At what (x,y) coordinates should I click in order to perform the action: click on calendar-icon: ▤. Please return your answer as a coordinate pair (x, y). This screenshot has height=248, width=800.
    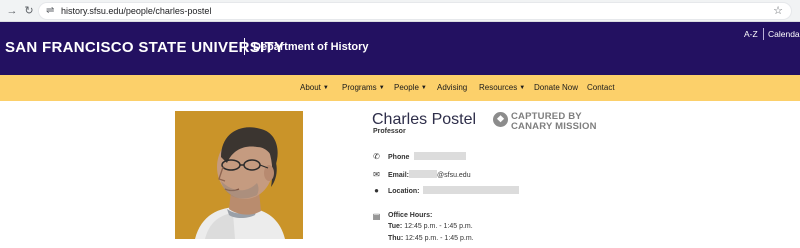
    Looking at the image, I should click on (376, 216).